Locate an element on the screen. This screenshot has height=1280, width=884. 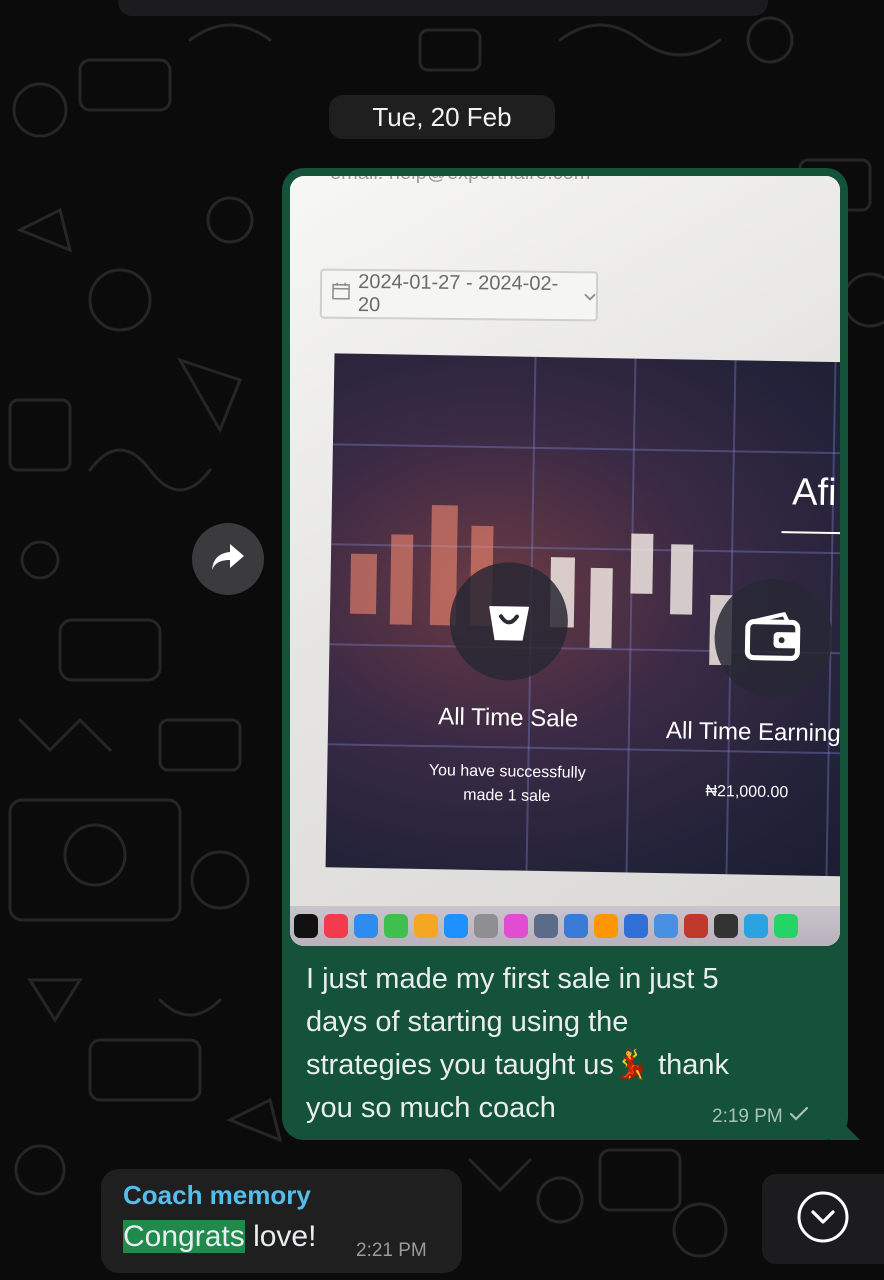
photo-date-range-field: 2024-01-27 - 2024-02-20 is located at coordinates (459, 295).